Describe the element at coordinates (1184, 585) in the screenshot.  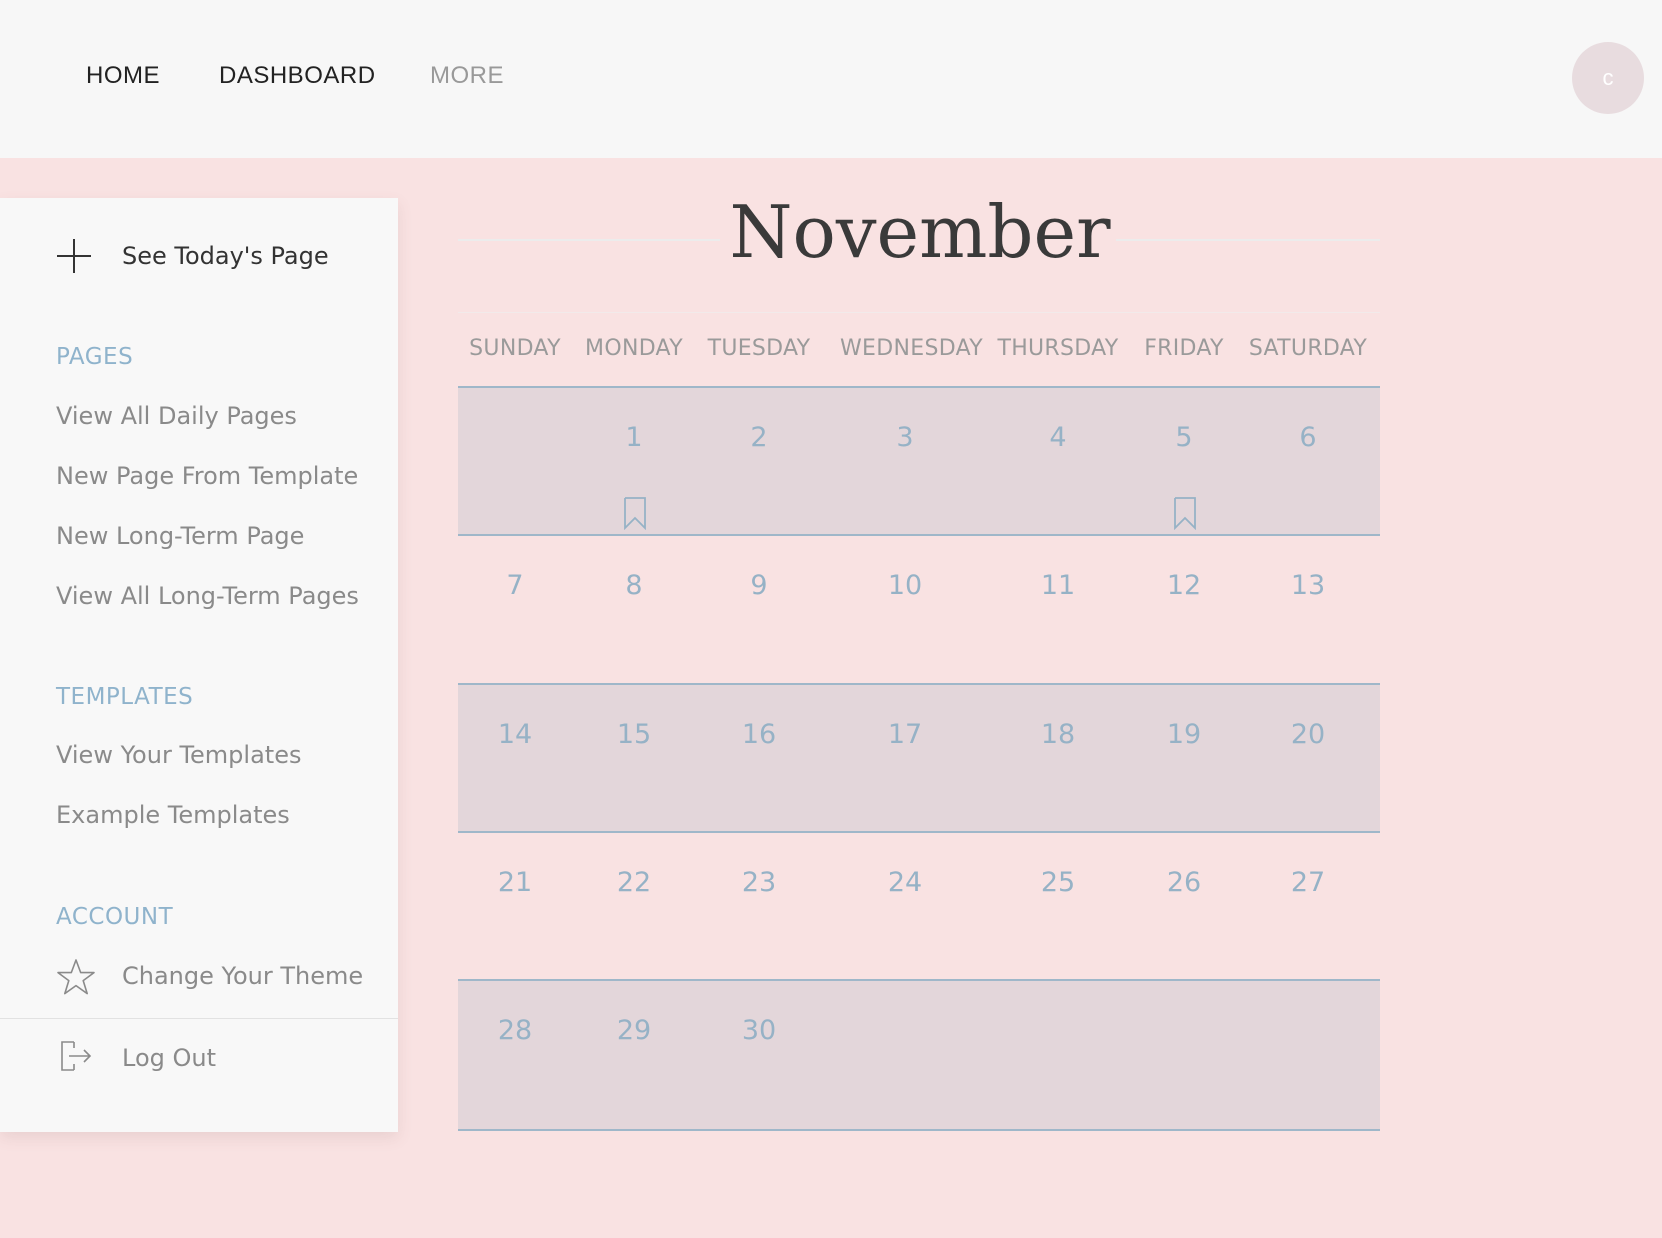
I see `day-12: 12` at that location.